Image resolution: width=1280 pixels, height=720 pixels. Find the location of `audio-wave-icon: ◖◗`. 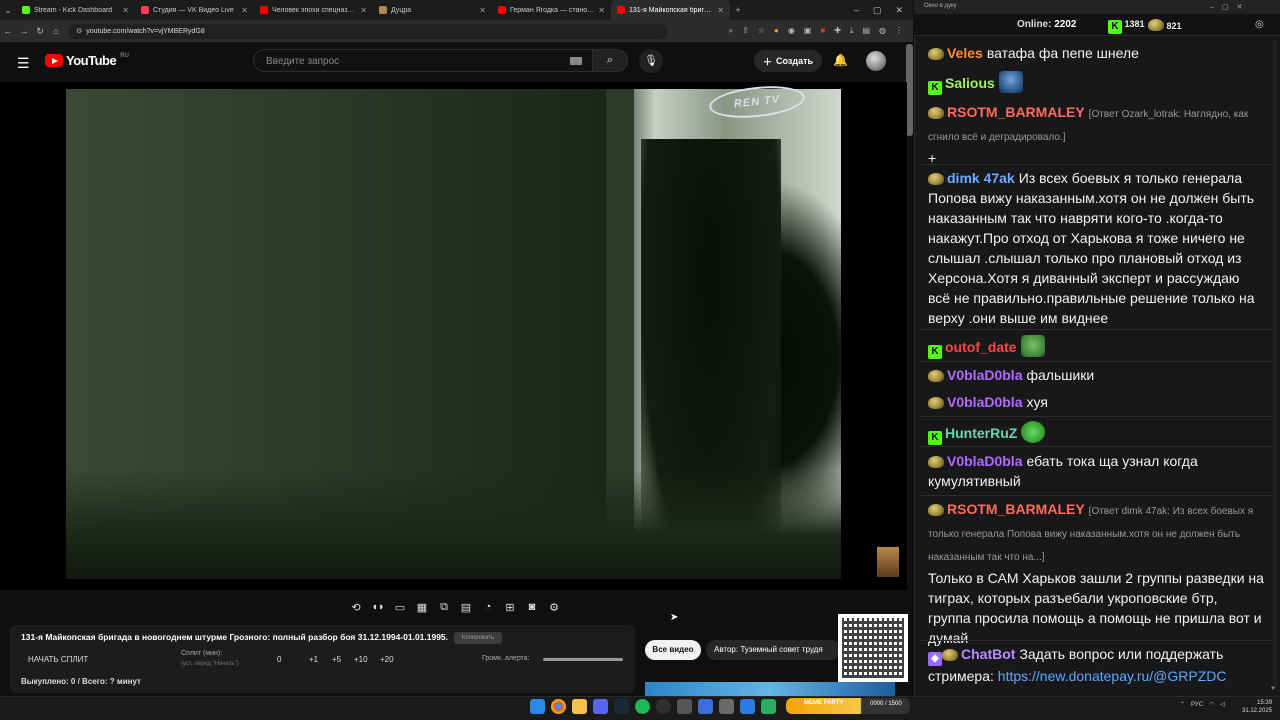

audio-wave-icon: ◖◗ is located at coordinates (378, 607).